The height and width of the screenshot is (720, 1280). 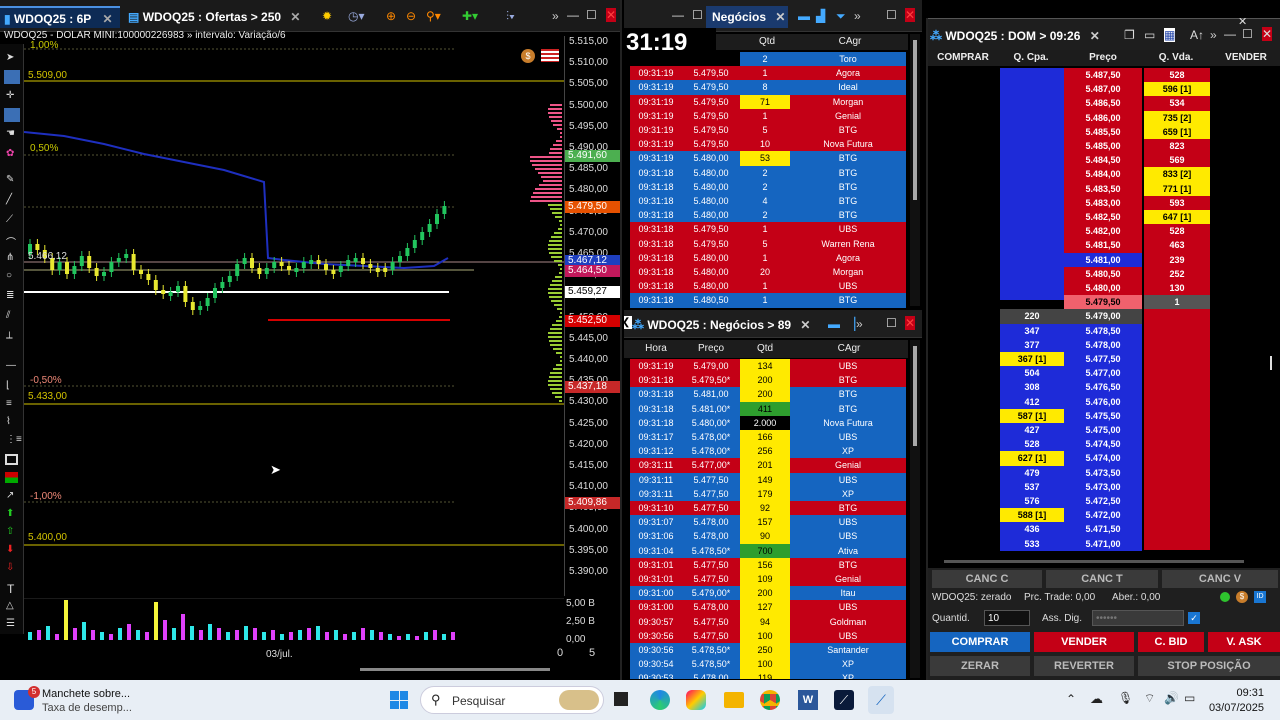 I want to click on dom-row: 5.485,00 823, so click(x=1104, y=146).